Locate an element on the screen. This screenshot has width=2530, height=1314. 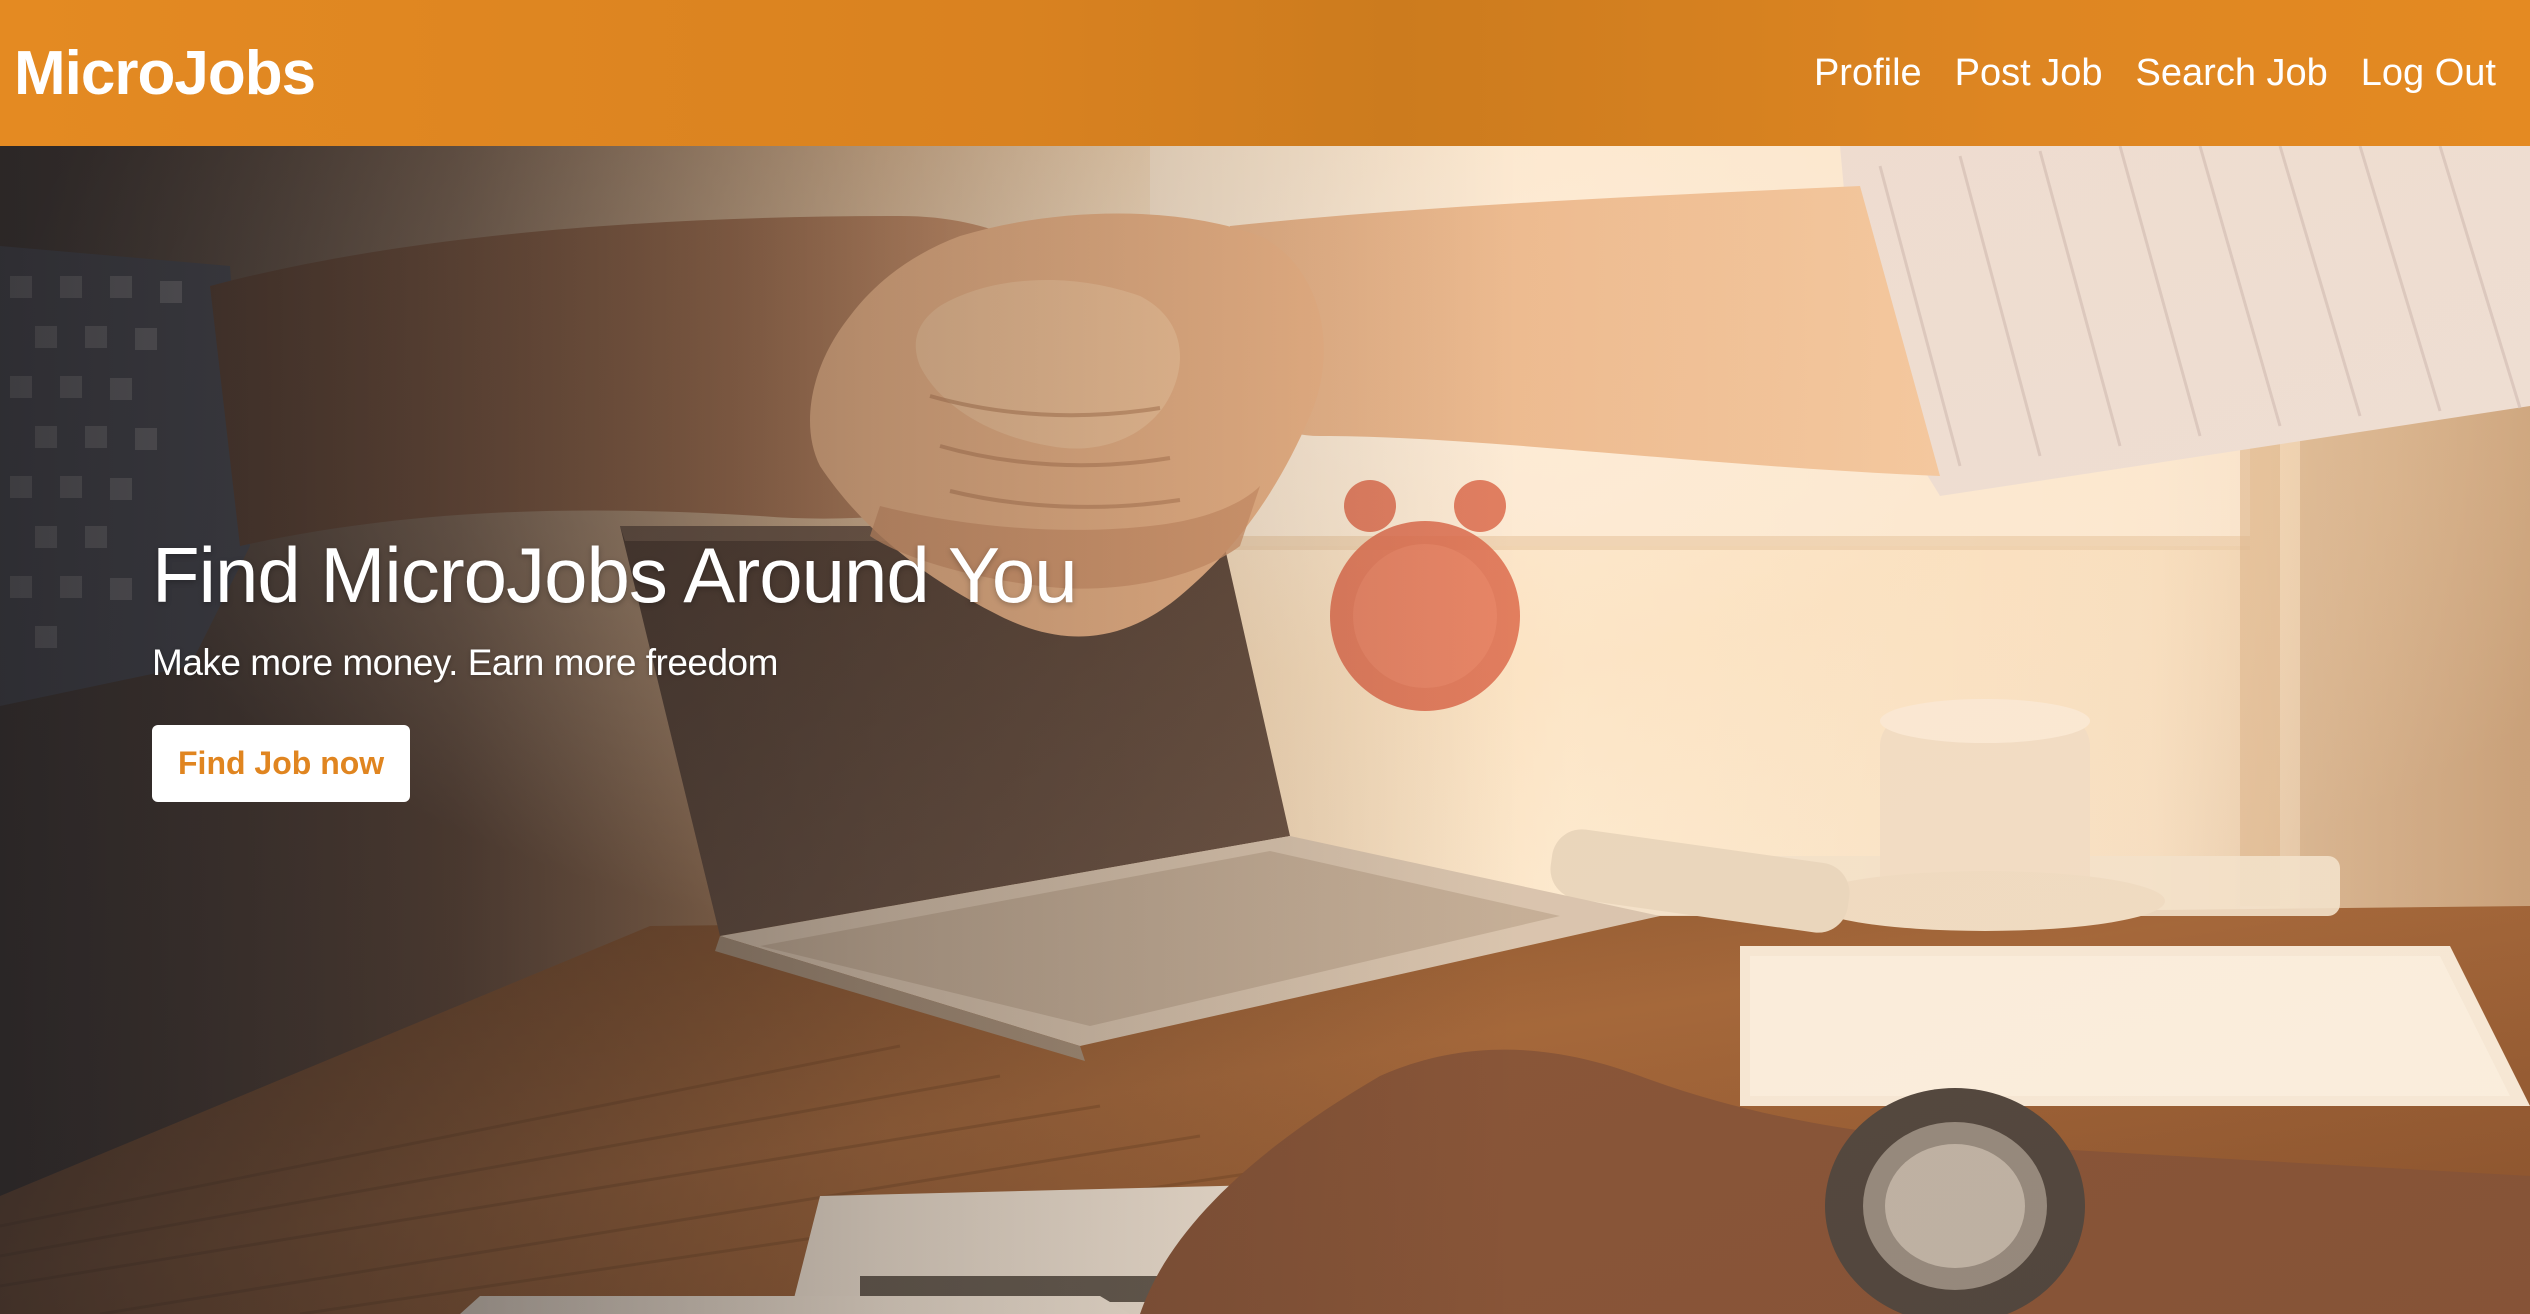
brand-logo: MicroJobs is located at coordinates (165, 73).